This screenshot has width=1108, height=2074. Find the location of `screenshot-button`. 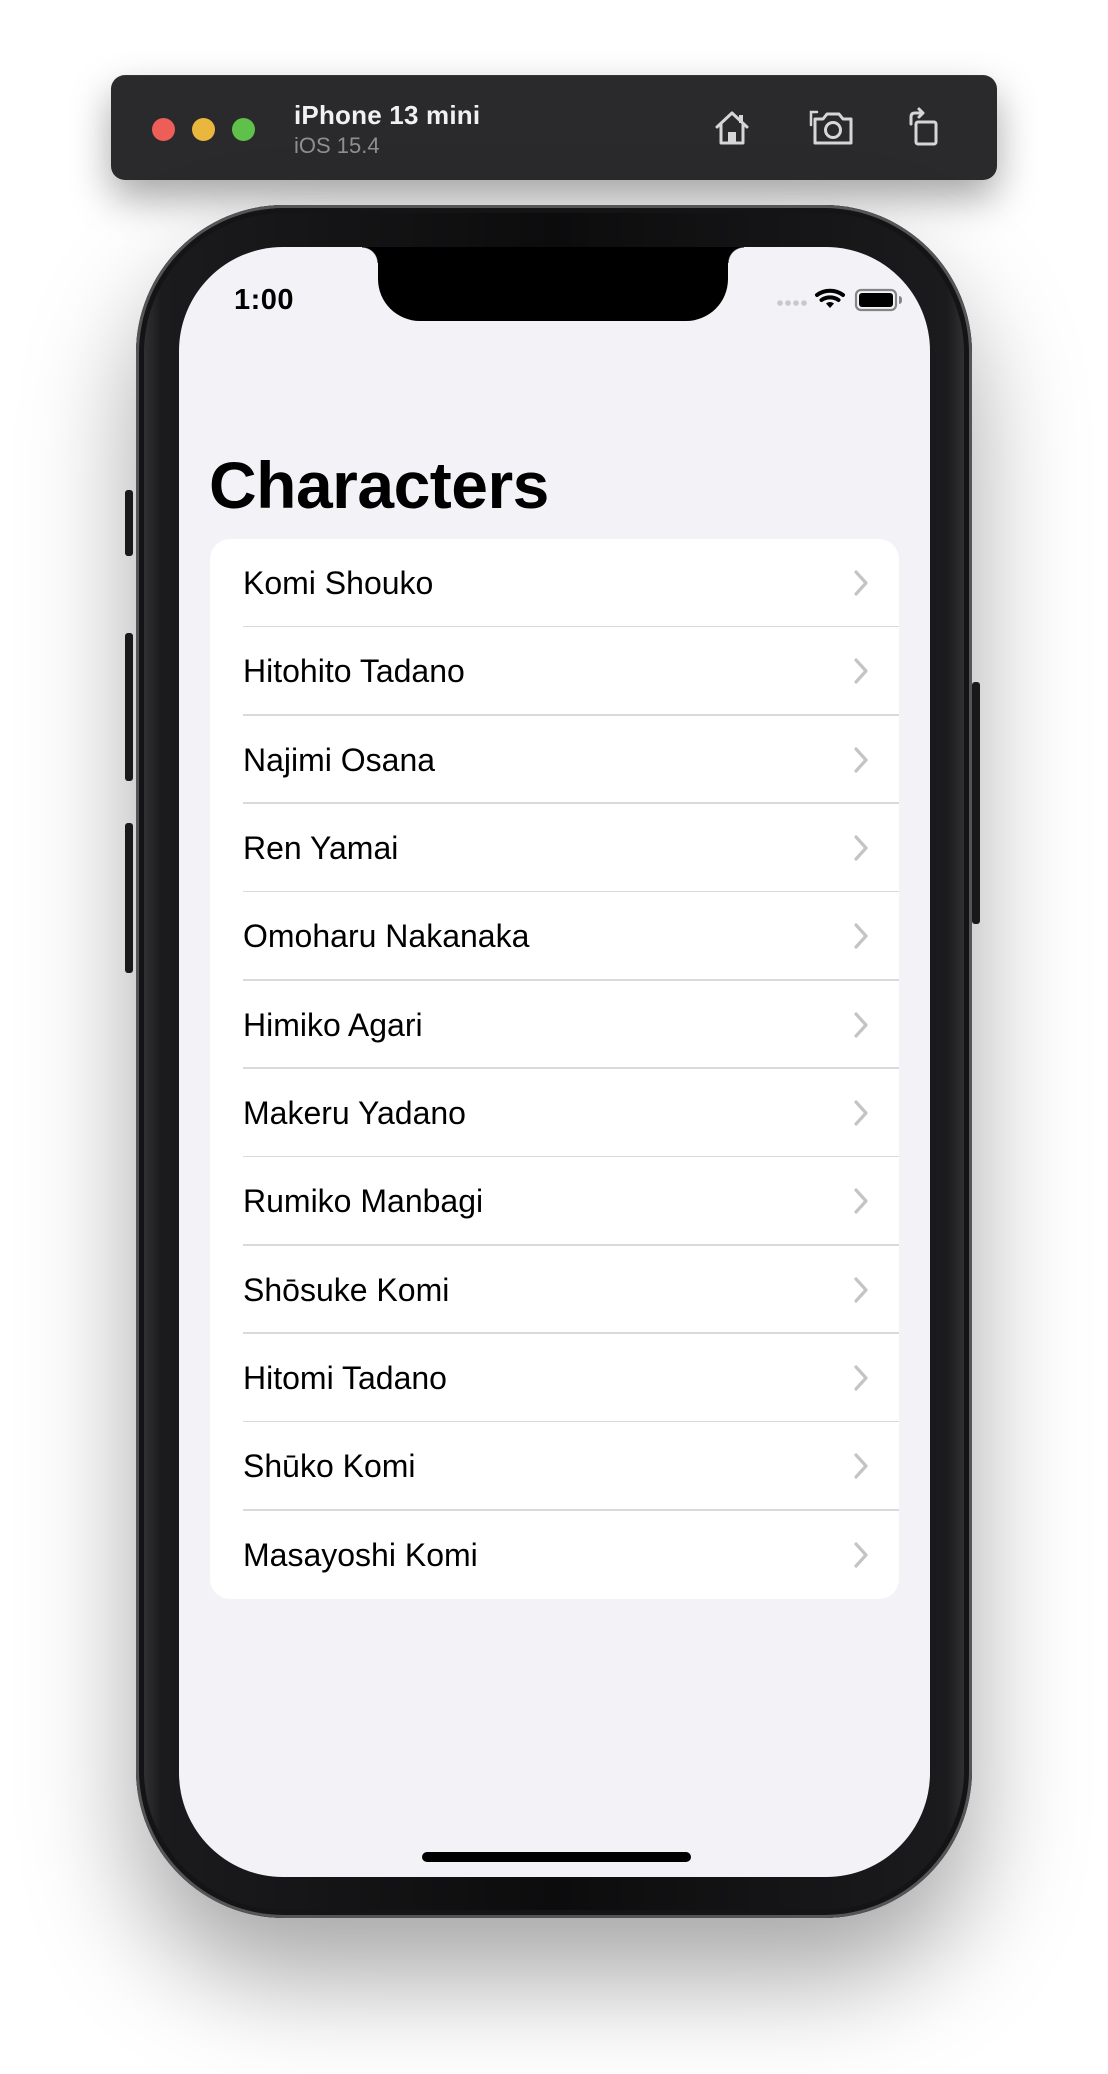

screenshot-button is located at coordinates (833, 128).